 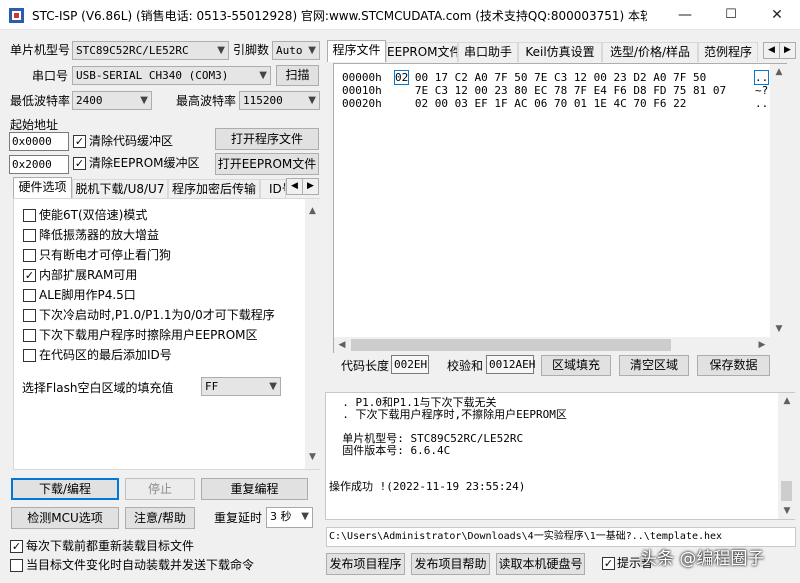 What do you see at coordinates (777, 15) in the screenshot?
I see `close-button: ✕` at bounding box center [777, 15].